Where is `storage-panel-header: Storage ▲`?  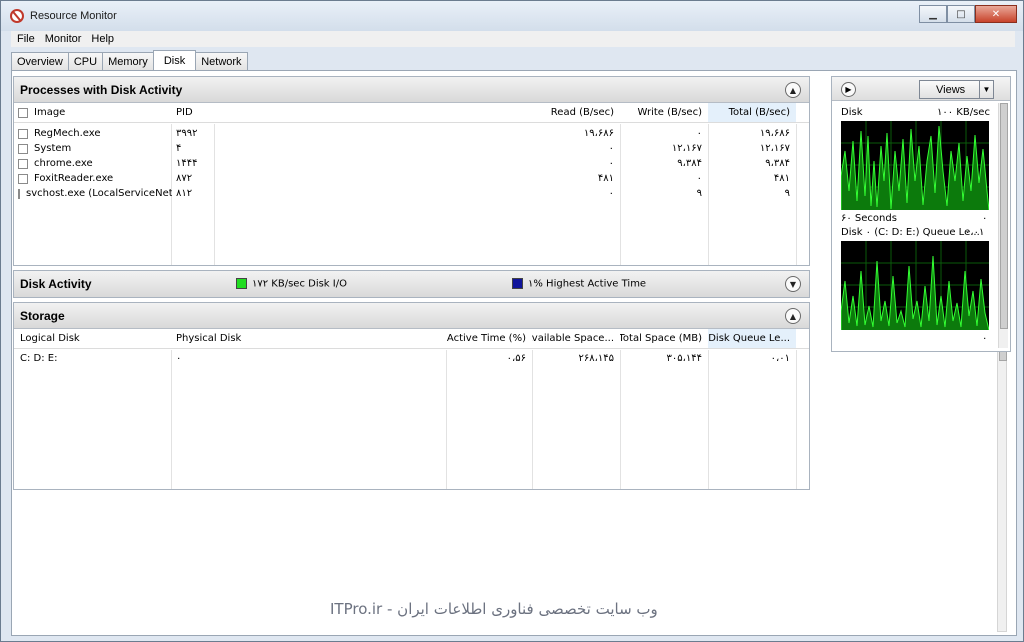
storage-panel-header: Storage ▲ is located at coordinates (411, 316).